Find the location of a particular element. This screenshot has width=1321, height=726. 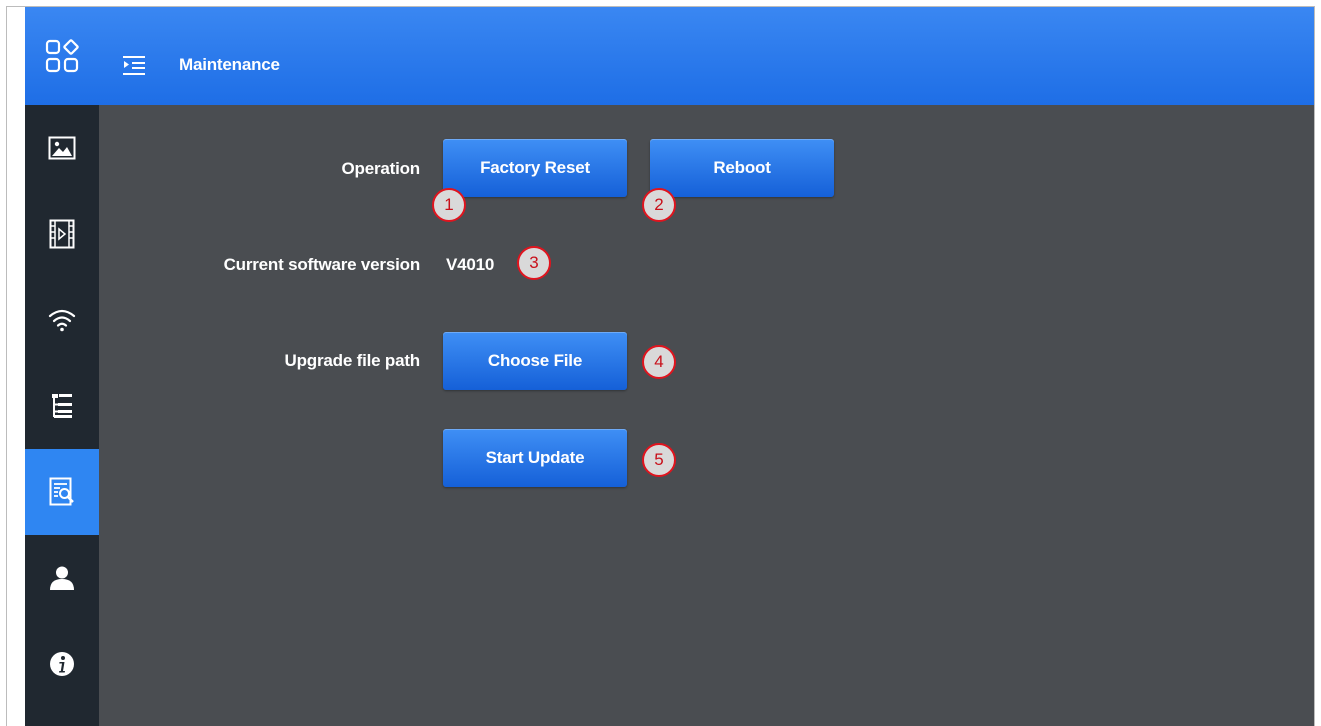

menu-toggle-icon is located at coordinates (134, 65).